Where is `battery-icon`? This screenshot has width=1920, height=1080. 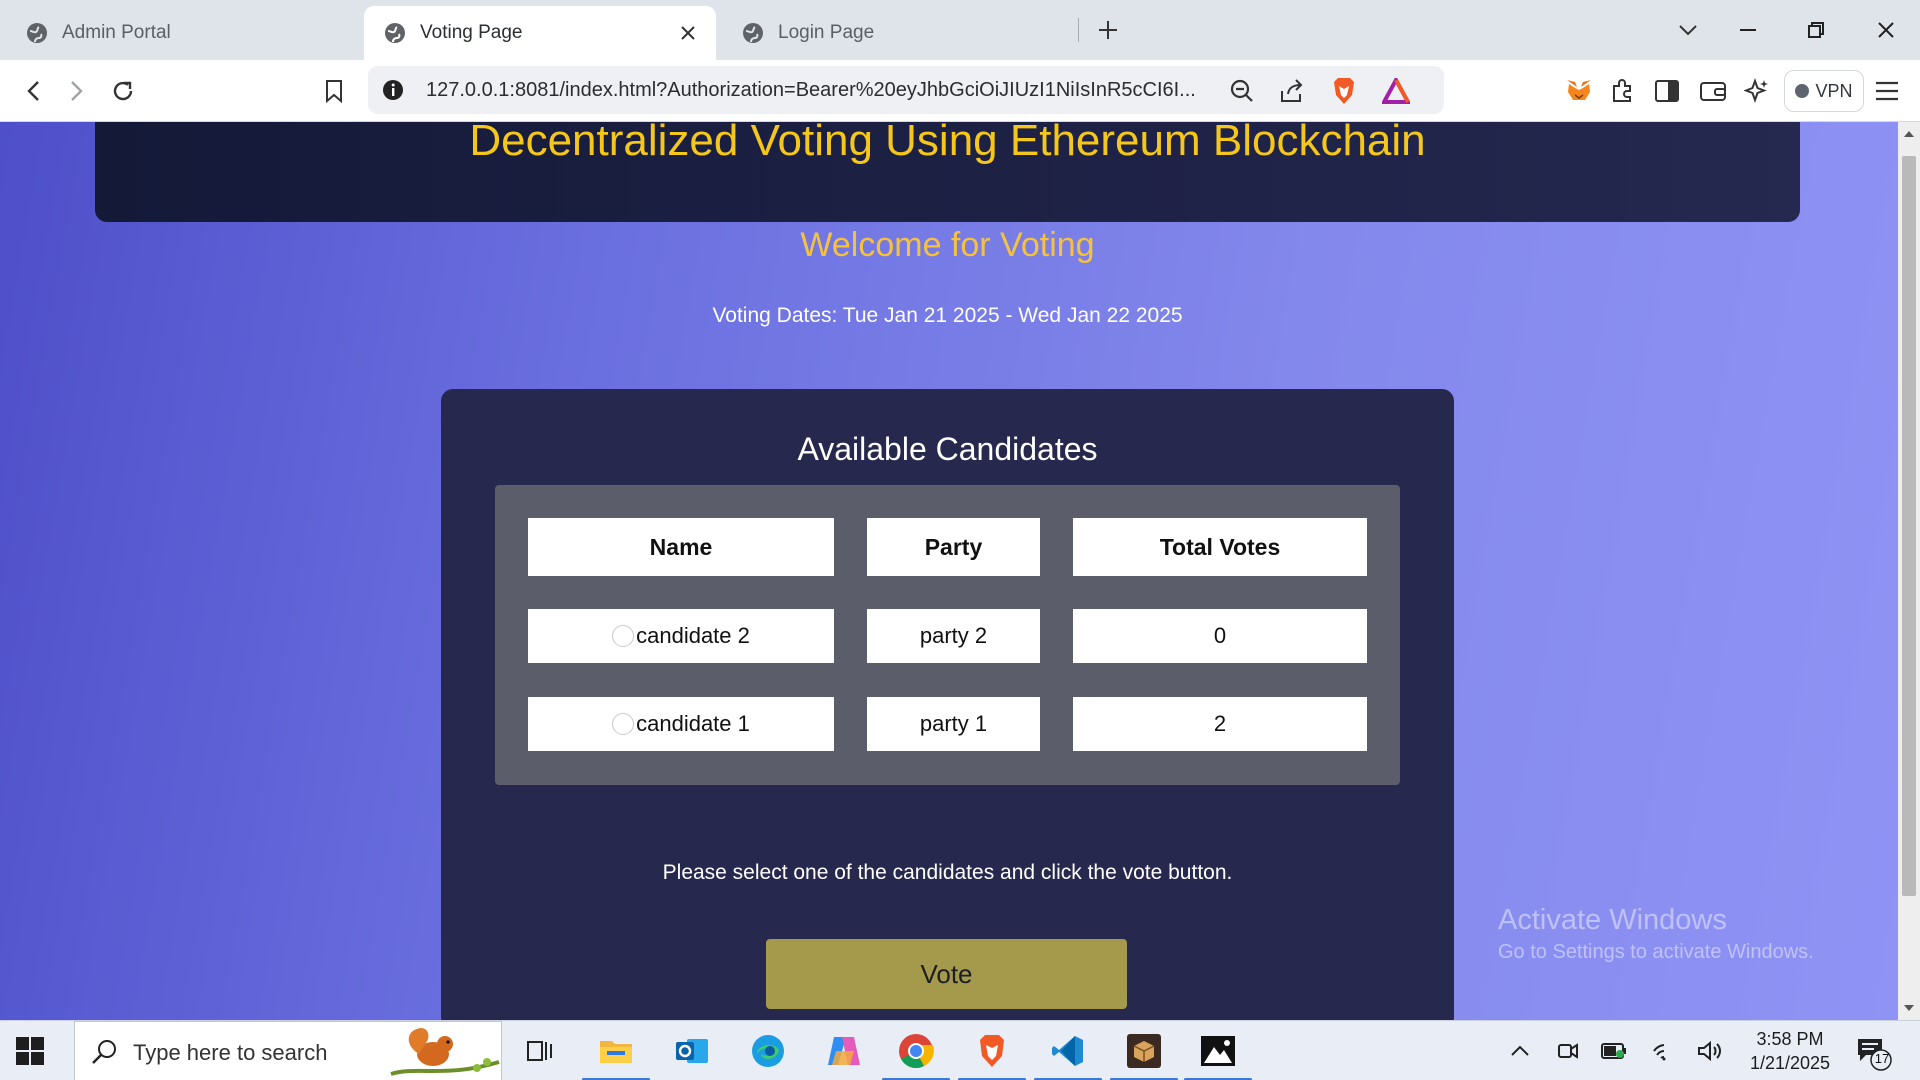
battery-icon is located at coordinates (1614, 1051).